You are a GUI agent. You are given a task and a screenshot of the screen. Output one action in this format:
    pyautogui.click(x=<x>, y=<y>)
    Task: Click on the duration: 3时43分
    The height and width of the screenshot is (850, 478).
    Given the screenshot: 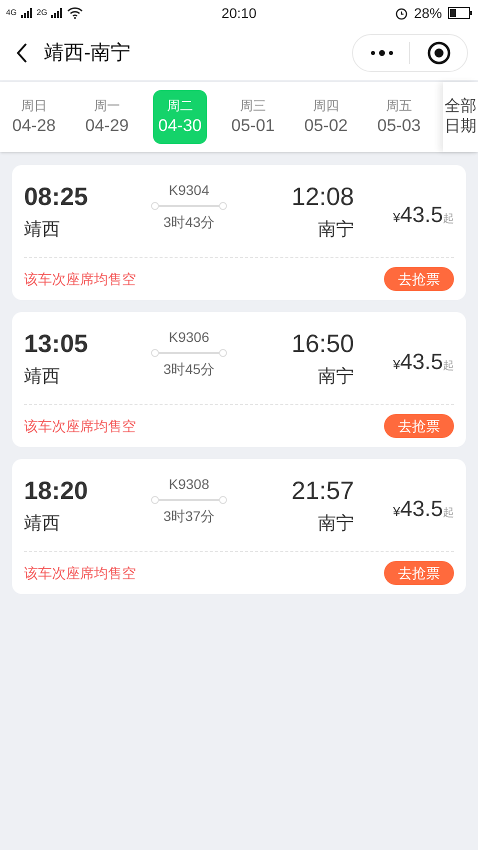 What is the action you would take?
    pyautogui.click(x=189, y=222)
    